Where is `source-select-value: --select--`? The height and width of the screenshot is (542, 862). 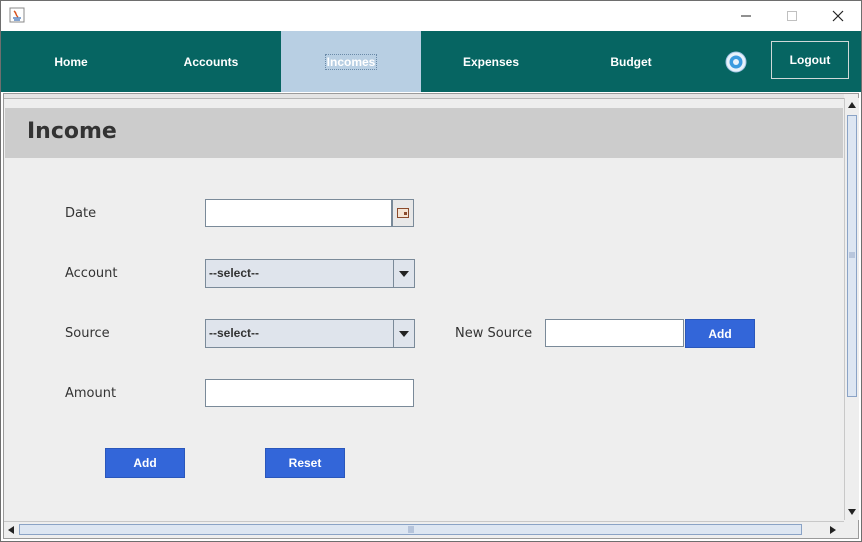 source-select-value: --select-- is located at coordinates (234, 333).